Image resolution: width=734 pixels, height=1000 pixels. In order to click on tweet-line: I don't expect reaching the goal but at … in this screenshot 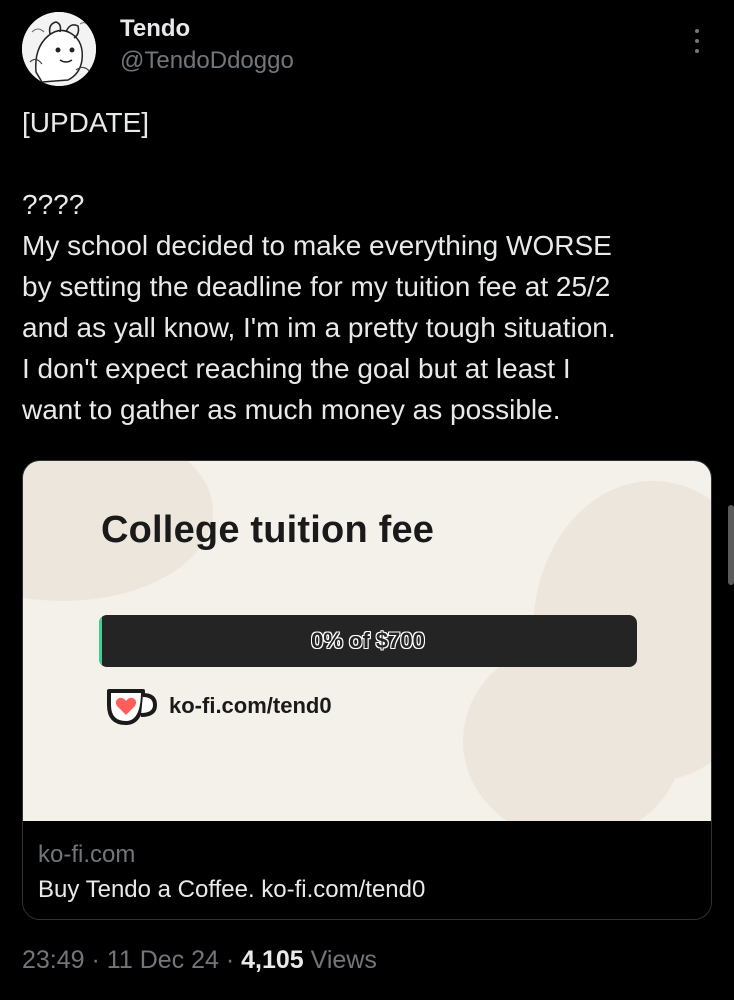, I will do `click(296, 368)`.